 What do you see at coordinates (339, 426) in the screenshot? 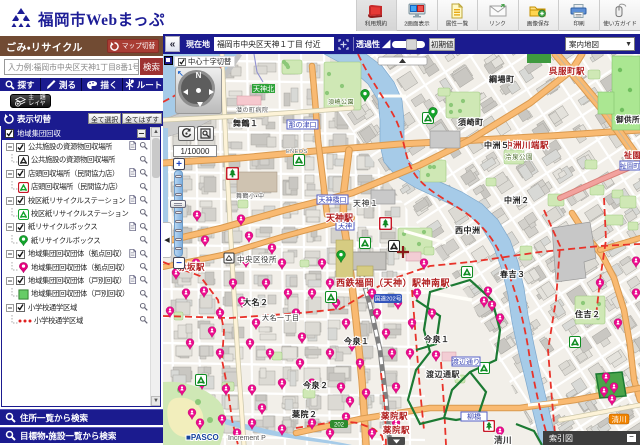
I see `svg-text: 202` at bounding box center [339, 426].